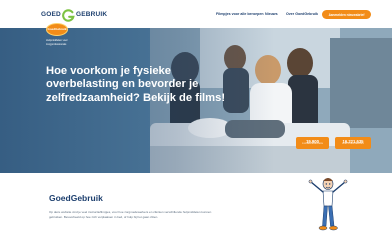 The width and height of the screenshot is (392, 241). I want to click on newsletter-button-label: Aanmelden nieuwsbrief, so click(346, 14).